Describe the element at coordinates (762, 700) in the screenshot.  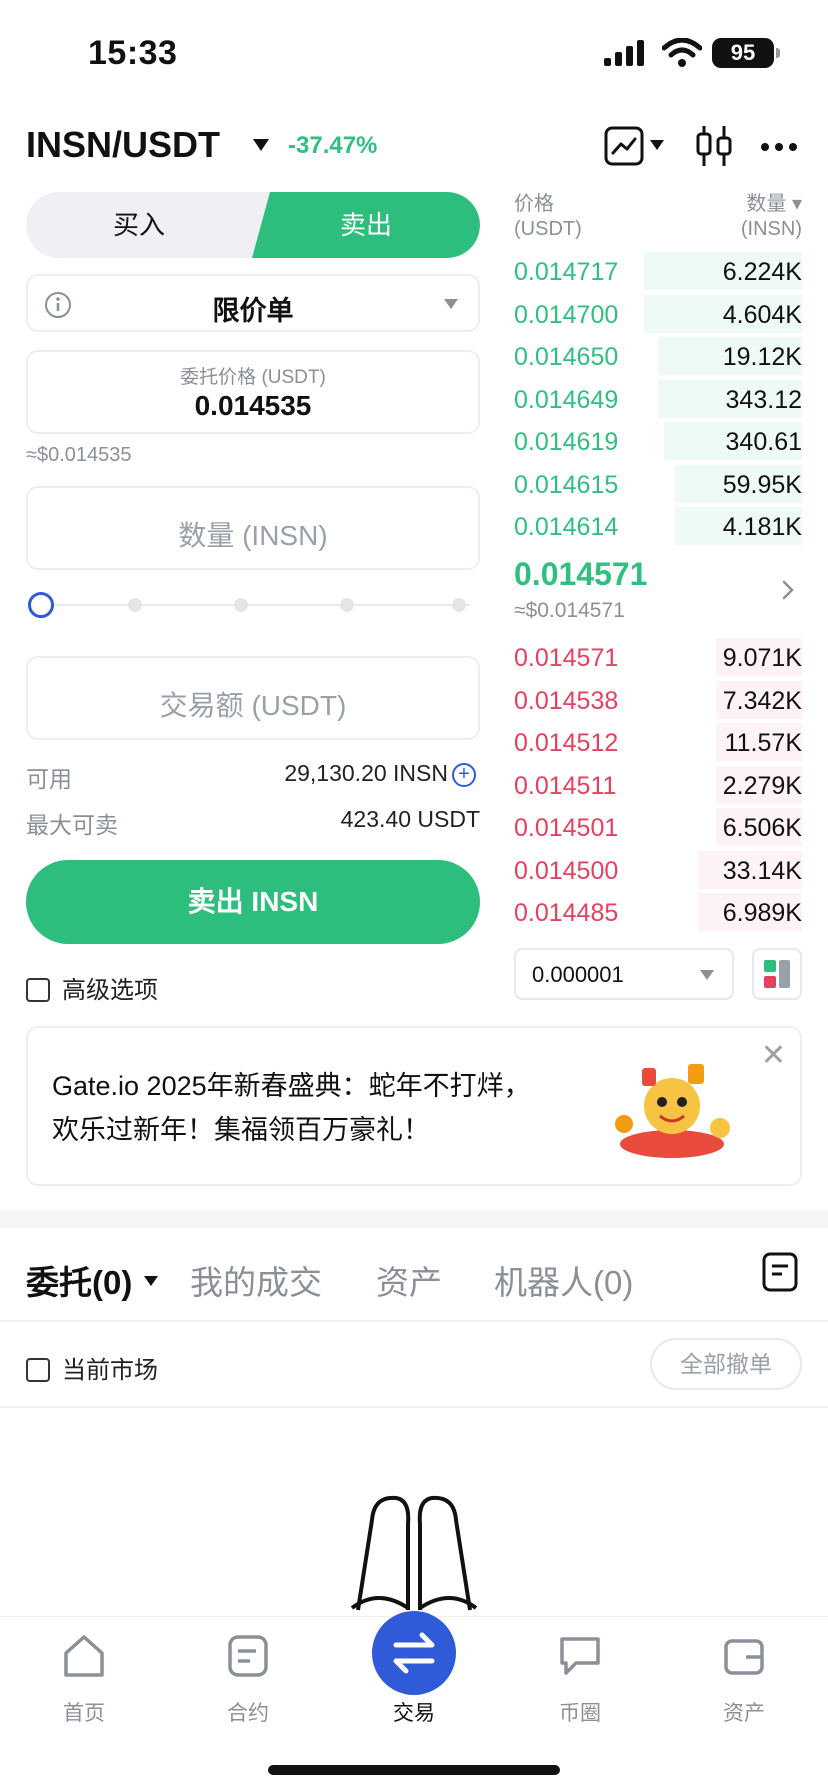
I see `bid-qty: 7.342K` at that location.